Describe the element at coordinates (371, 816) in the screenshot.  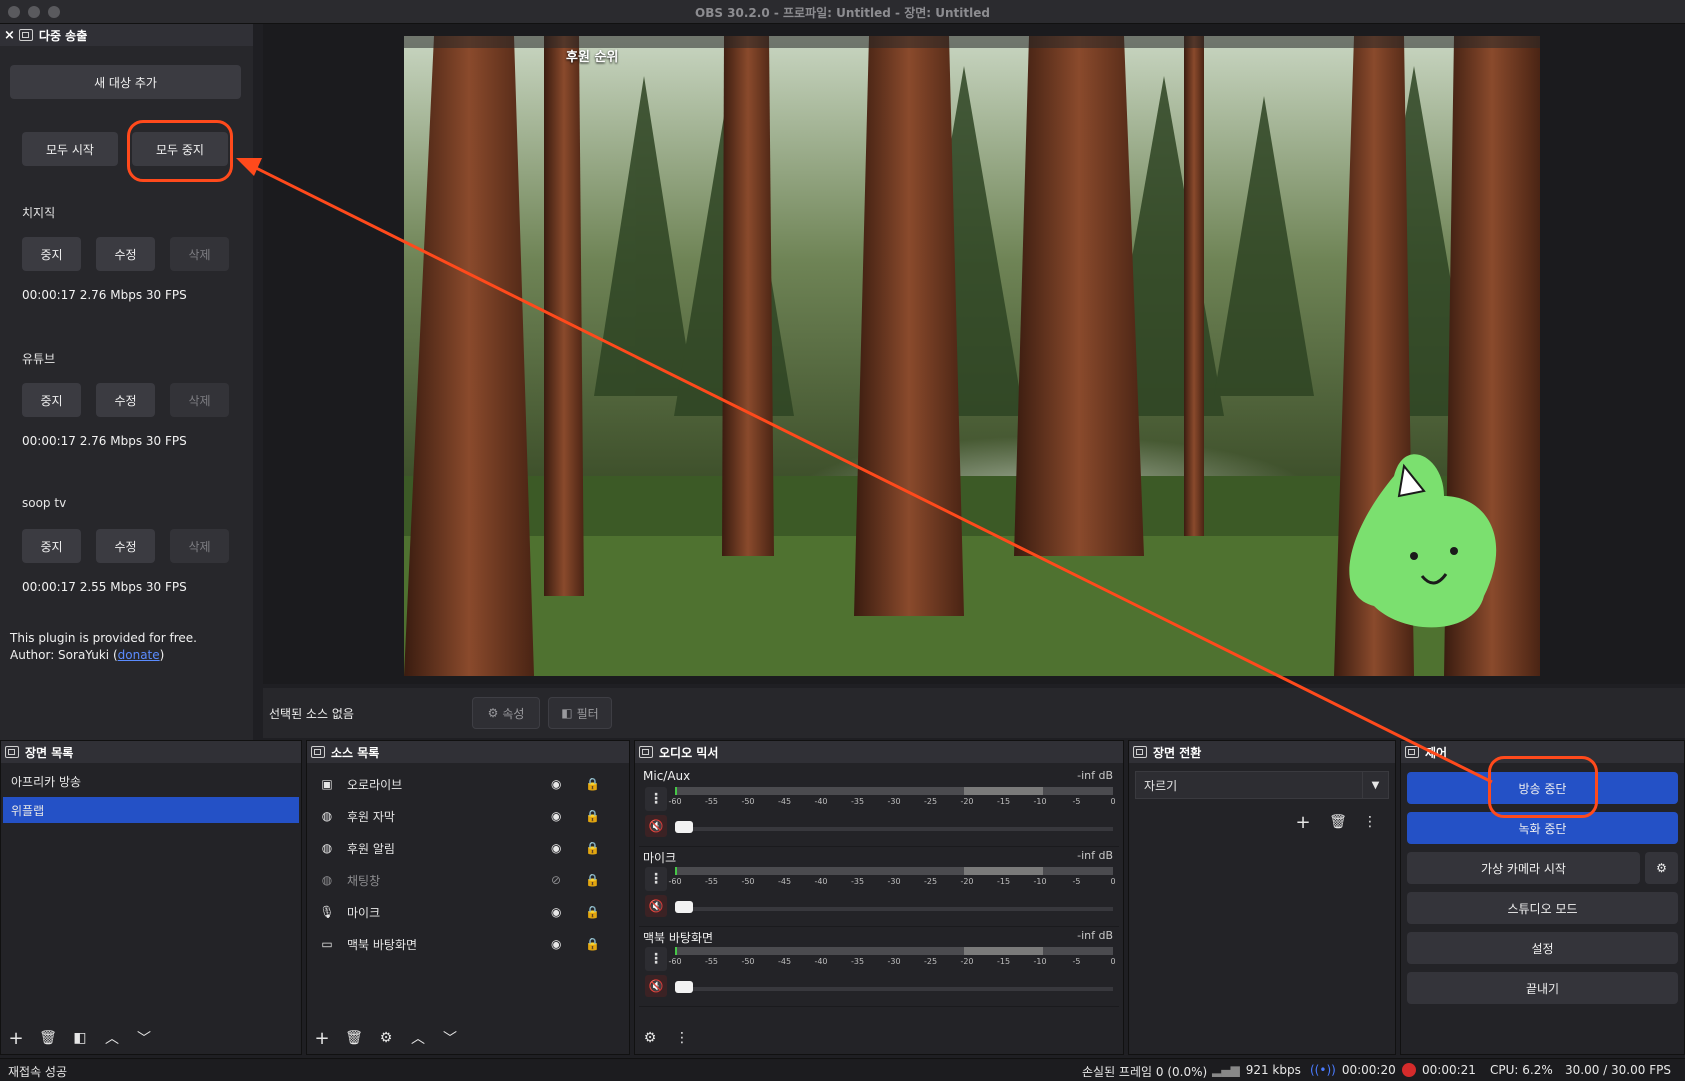
I see `source-name: 후원 자막` at that location.